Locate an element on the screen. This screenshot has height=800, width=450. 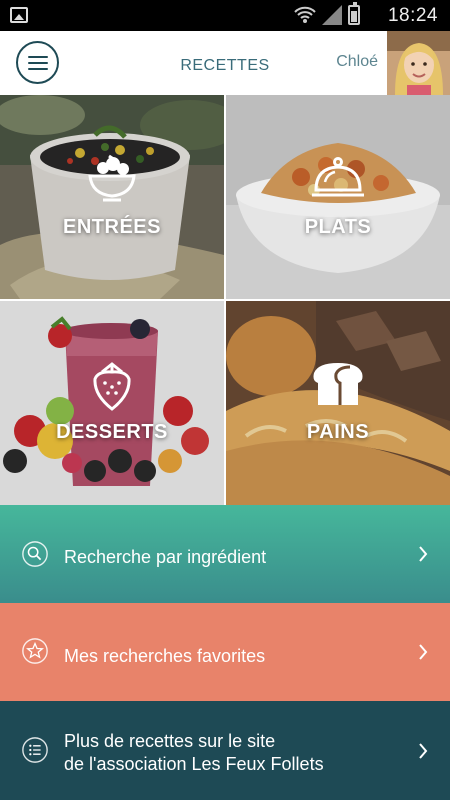
tile-pains: PAINS is located at coordinates (338, 403).